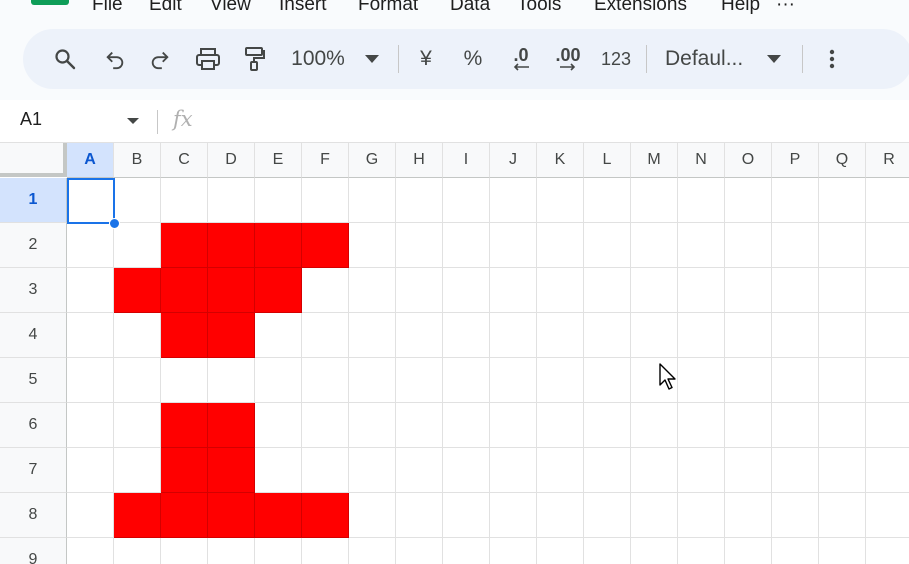  Describe the element at coordinates (654, 160) in the screenshot. I see `column-header-m: M` at that location.